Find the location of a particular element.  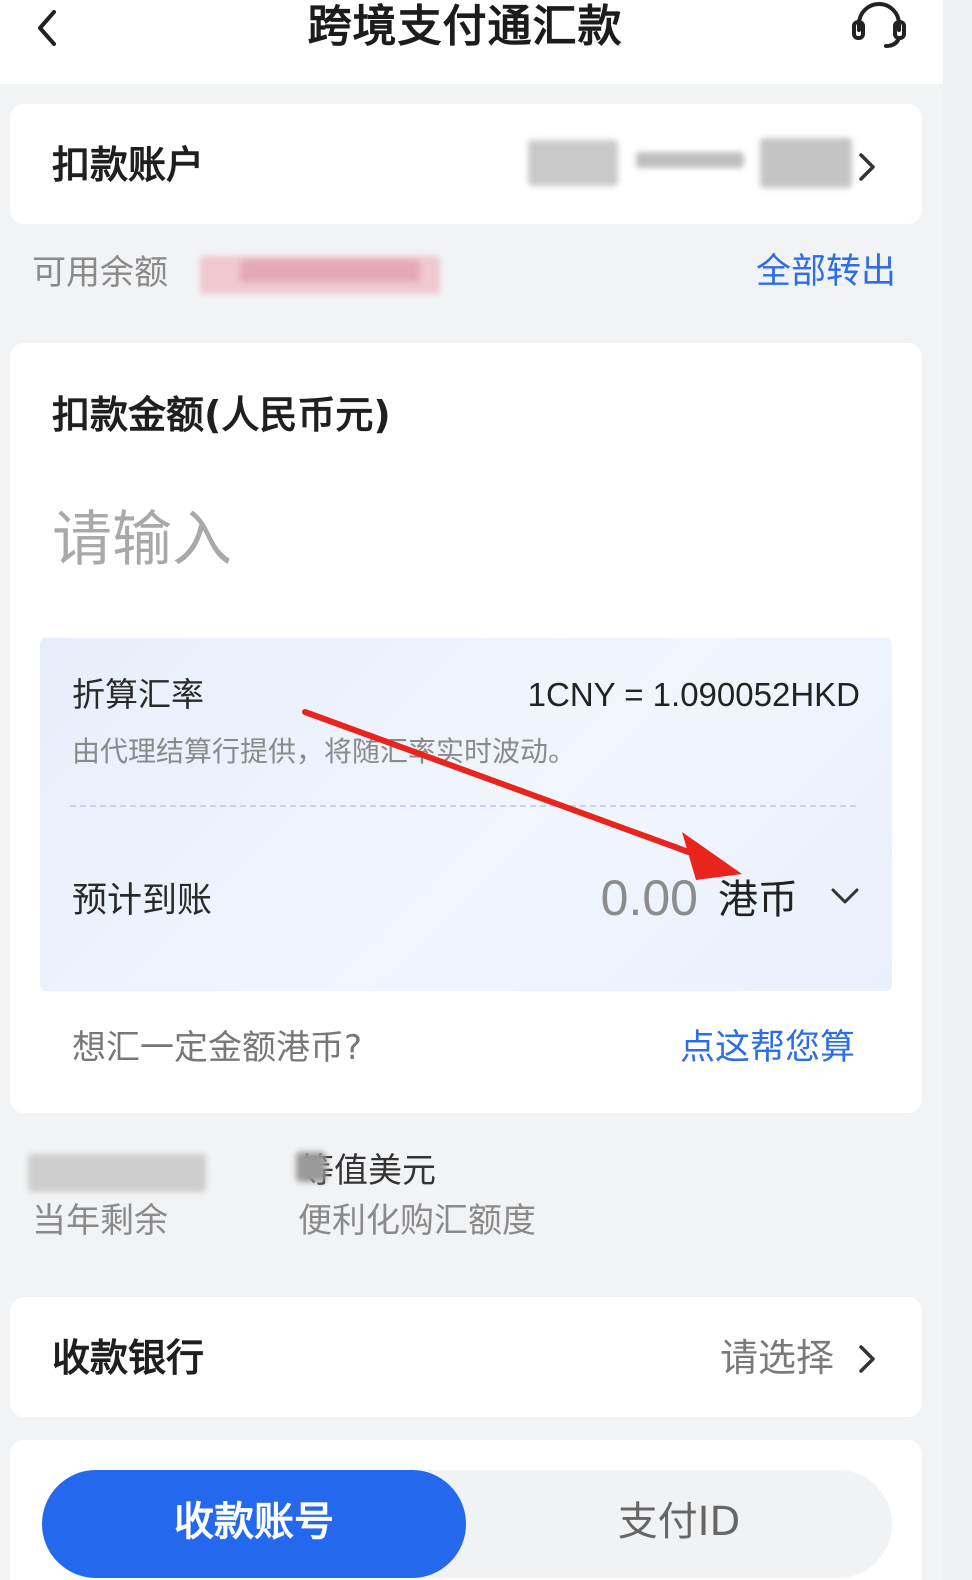

expected-amount-label: 预计到账 is located at coordinates (142, 901).